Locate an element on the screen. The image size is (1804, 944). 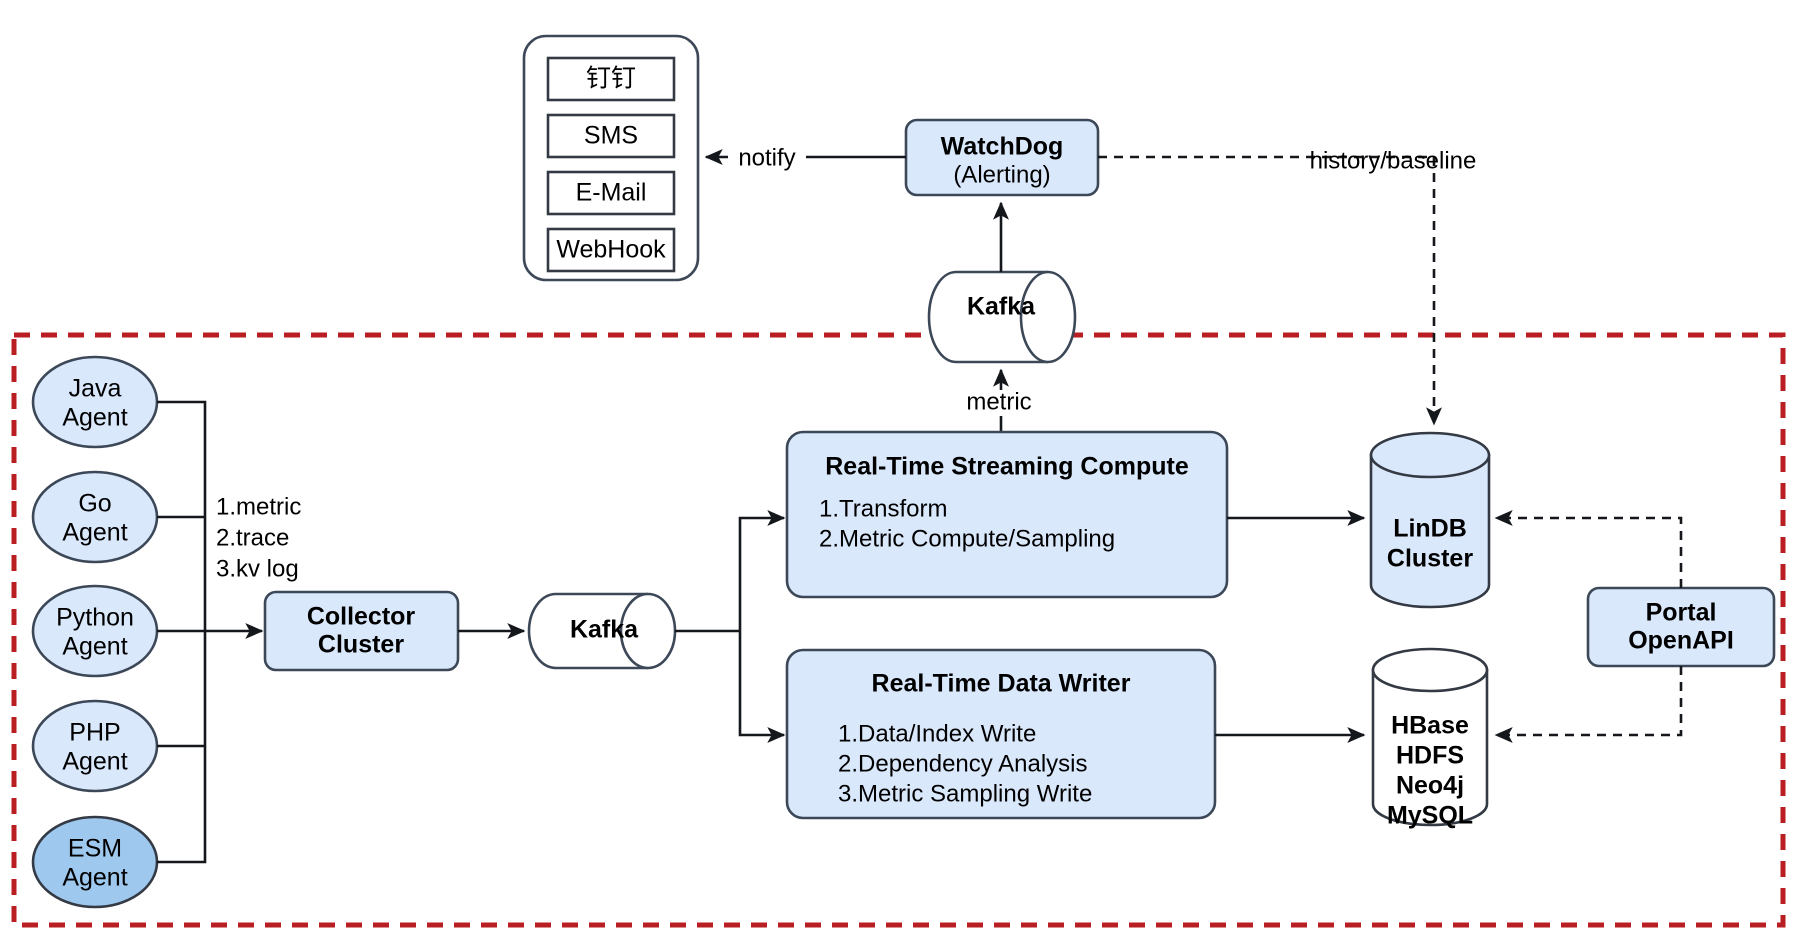
agent-go-label-line1: Go is located at coordinates (94, 504).